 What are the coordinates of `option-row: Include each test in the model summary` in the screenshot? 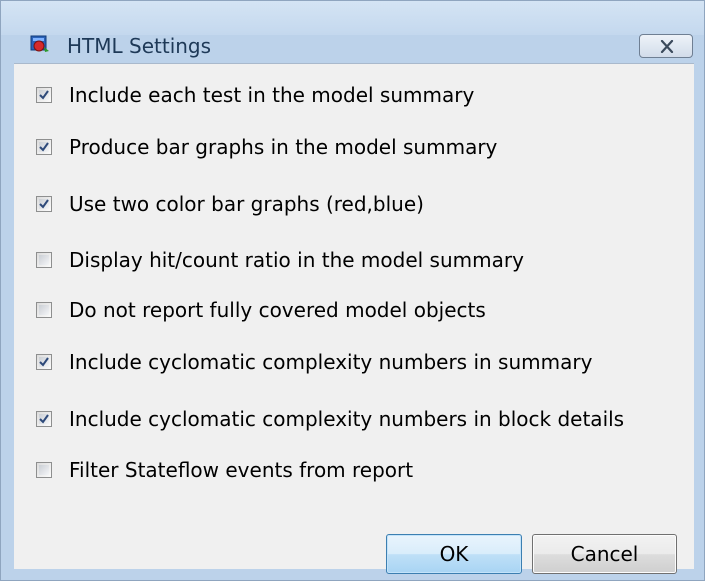 It's located at (255, 95).